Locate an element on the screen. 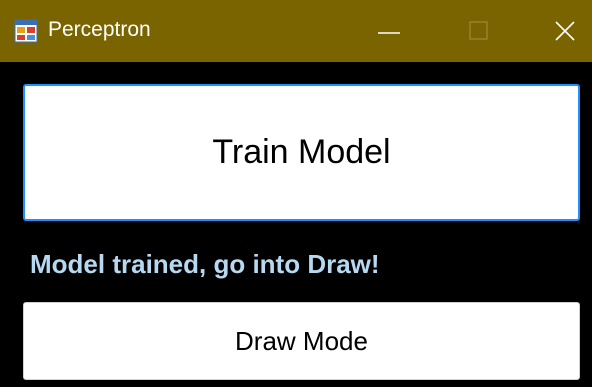 Image resolution: width=592 pixels, height=387 pixels. status-label: Model trained, go into Draw! is located at coordinates (205, 264).